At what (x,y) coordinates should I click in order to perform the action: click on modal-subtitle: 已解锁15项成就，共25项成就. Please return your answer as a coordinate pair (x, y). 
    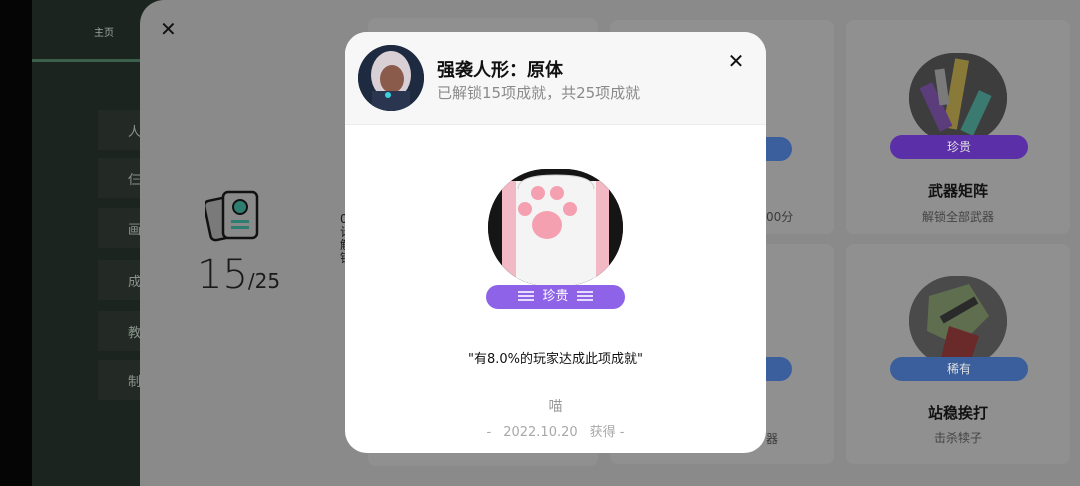
    Looking at the image, I should click on (539, 93).